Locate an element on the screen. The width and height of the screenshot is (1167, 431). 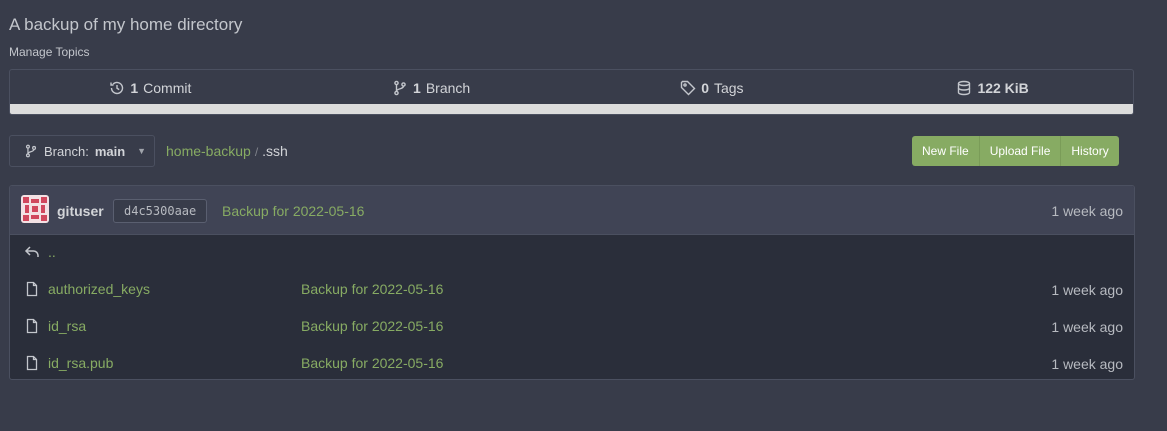
parent-dir-row: .. is located at coordinates (572, 252).